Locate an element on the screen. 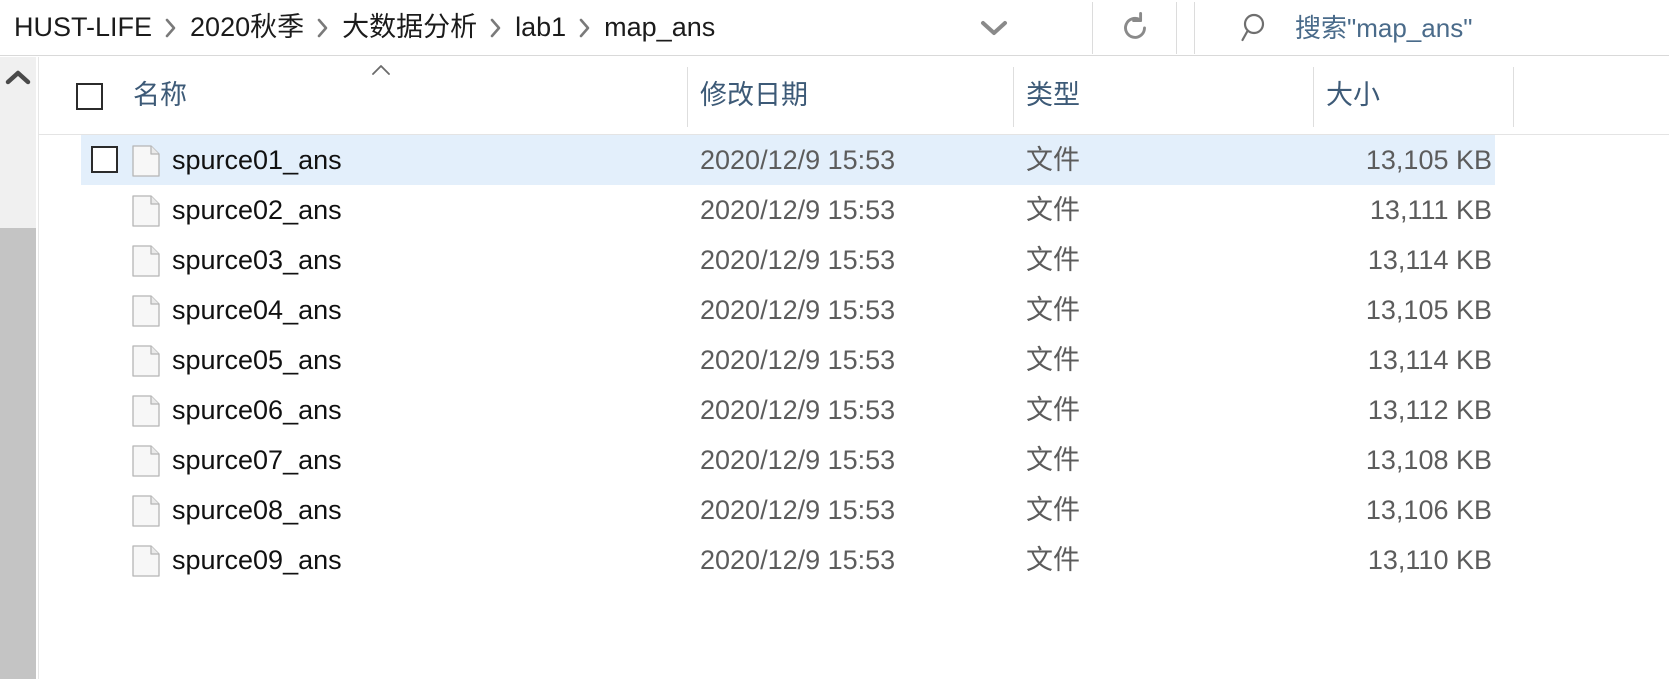 The image size is (1669, 679). chevron-down-icon is located at coordinates (994, 28).